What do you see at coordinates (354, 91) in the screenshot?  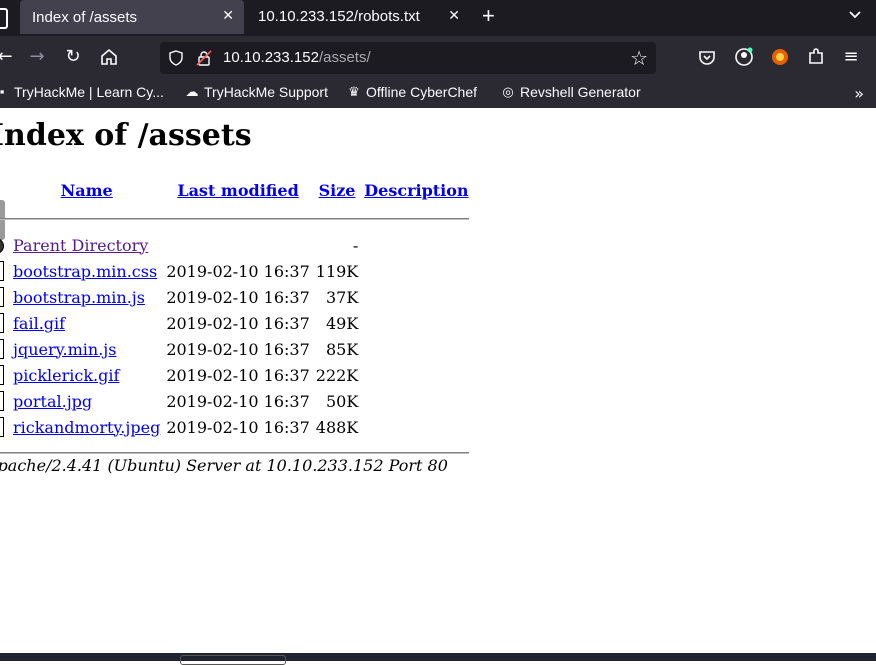 I see `chef-hat-icon: ♛` at bounding box center [354, 91].